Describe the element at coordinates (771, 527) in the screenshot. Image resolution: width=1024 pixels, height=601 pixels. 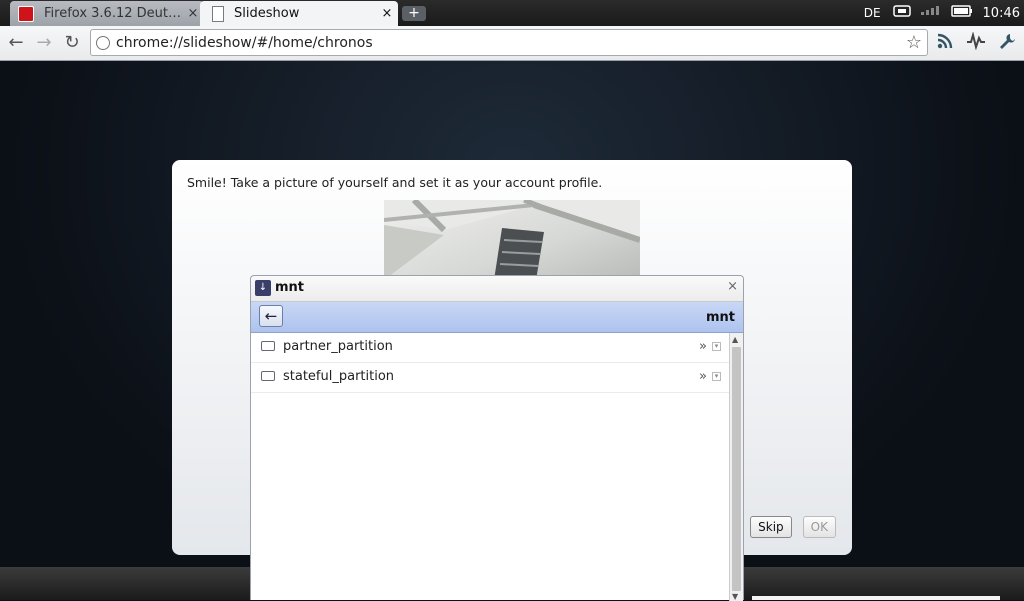
I see `skip-button: Skip` at that location.